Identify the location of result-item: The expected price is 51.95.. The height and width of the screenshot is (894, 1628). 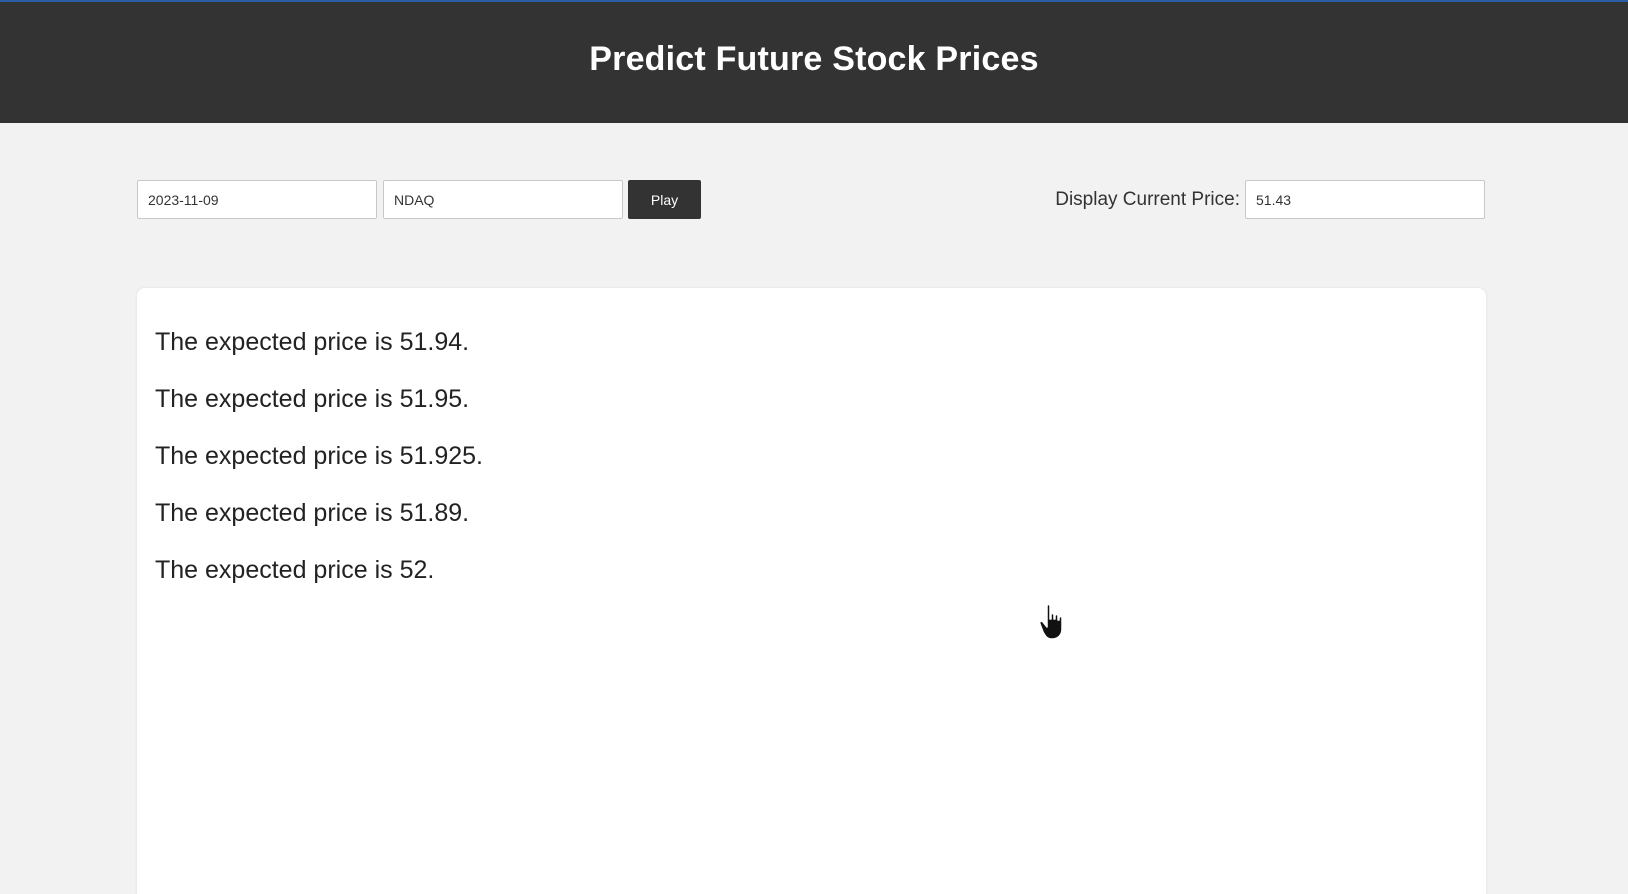
(312, 399).